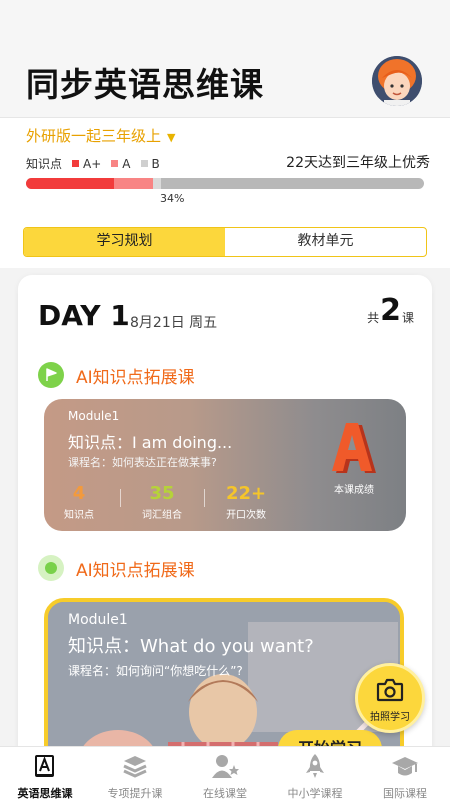 Image resolution: width=450 pixels, height=800 pixels. What do you see at coordinates (157, 183) in the screenshot?
I see `progress-segment-b` at bounding box center [157, 183].